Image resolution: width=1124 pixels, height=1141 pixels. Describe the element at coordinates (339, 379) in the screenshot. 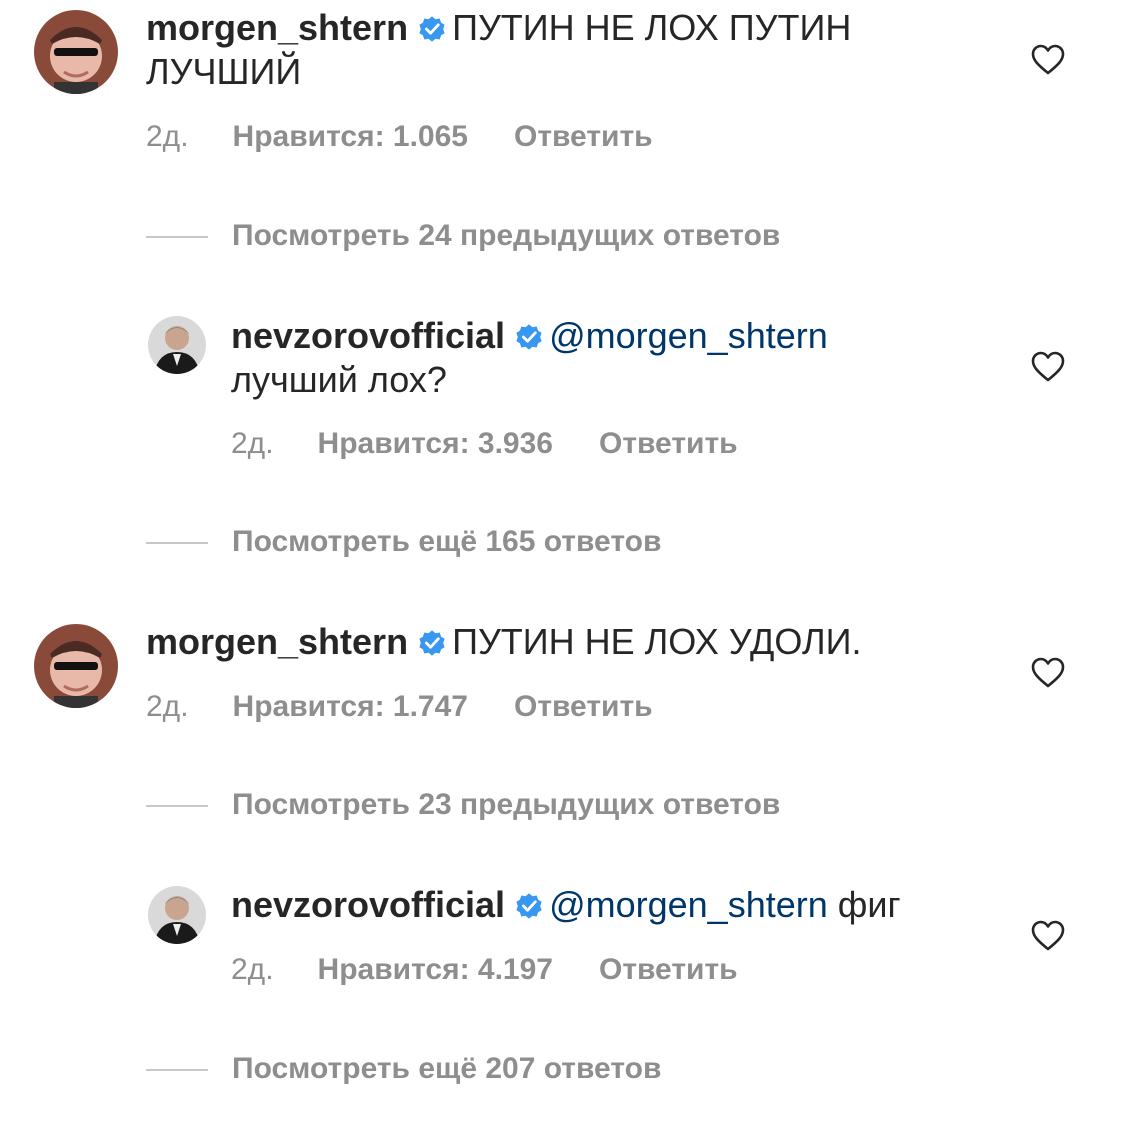

I see `comment-text-line2: лучший лох?` at that location.